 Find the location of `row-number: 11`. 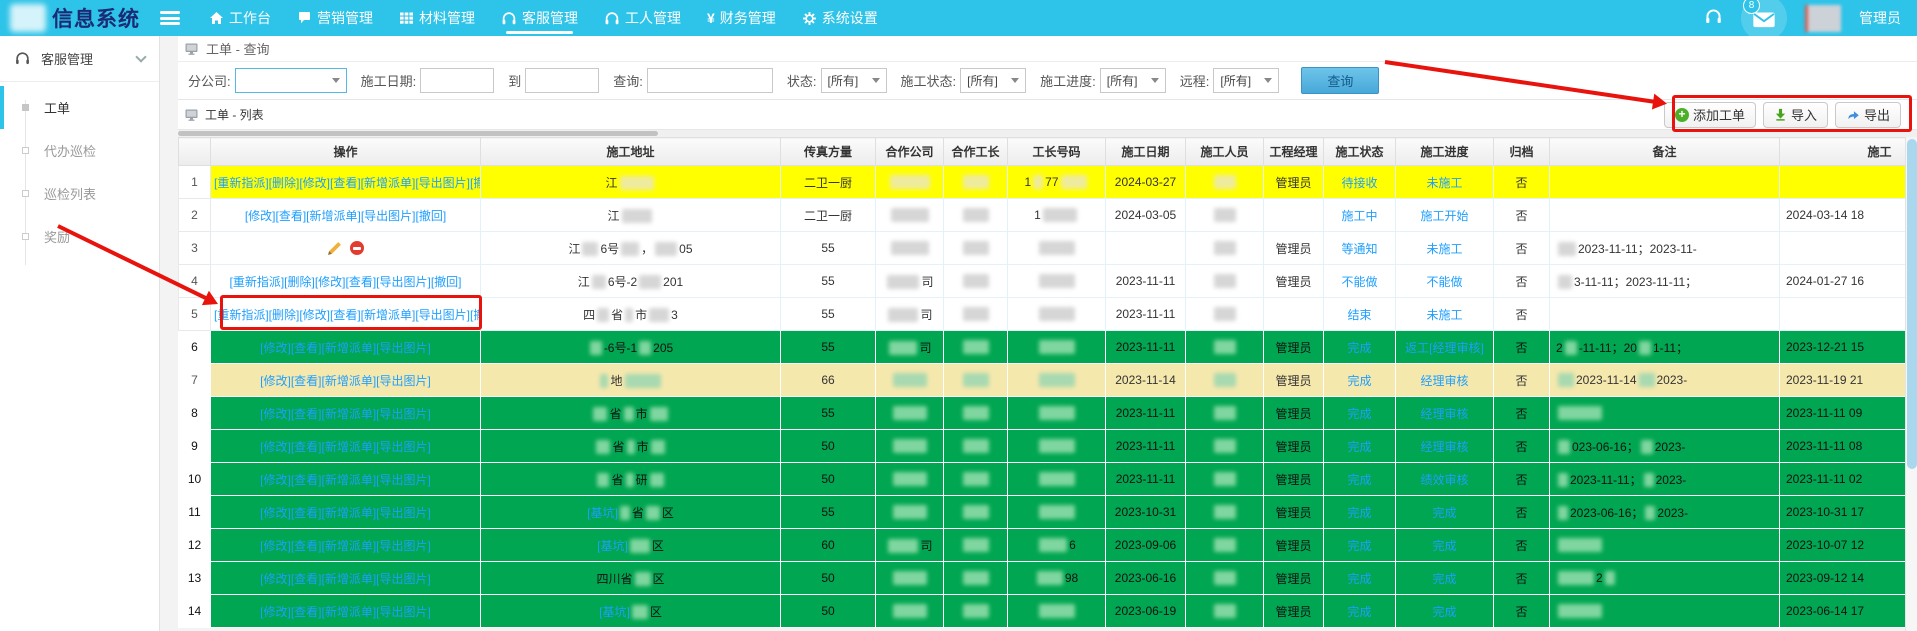

row-number: 11 is located at coordinates (194, 512).